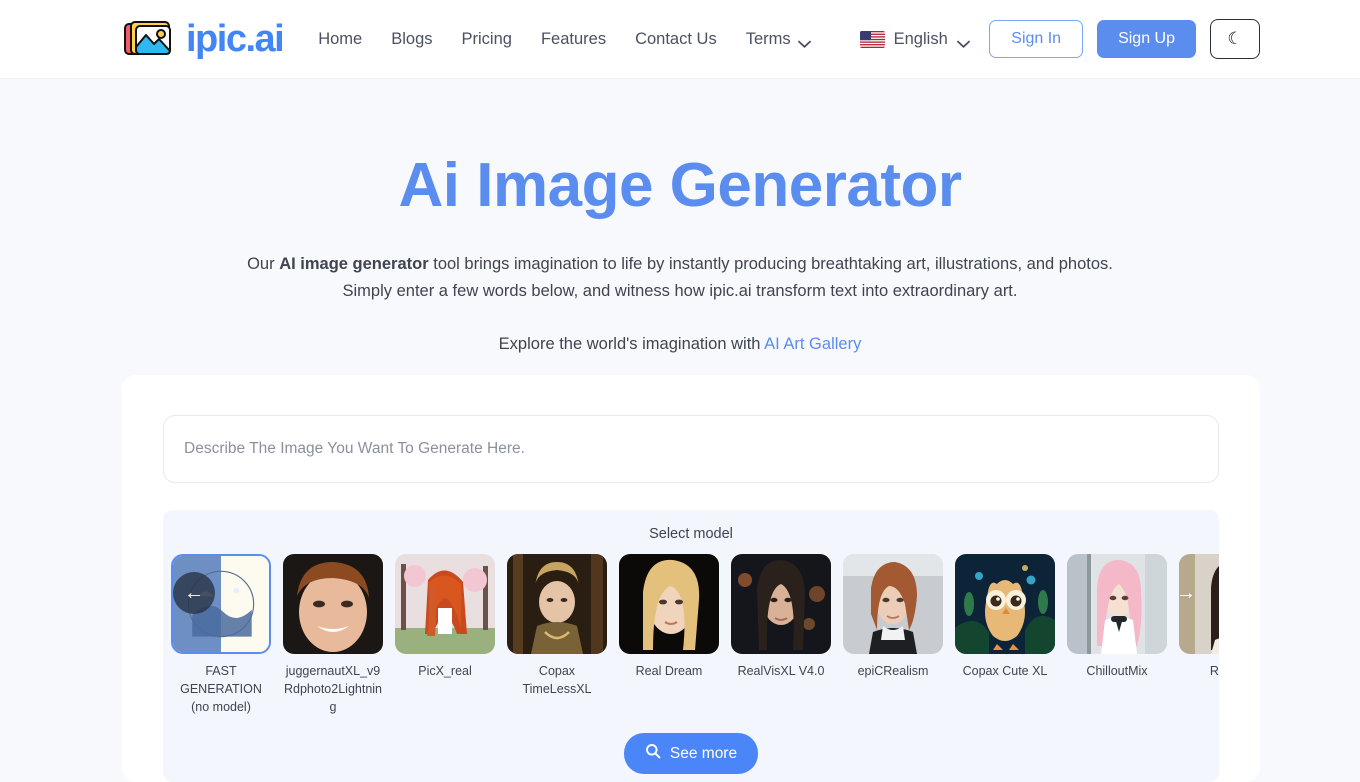  I want to click on model-card-juggernautxl: juggernautXL_v9Rdphoto2Lightning, so click(333, 635).